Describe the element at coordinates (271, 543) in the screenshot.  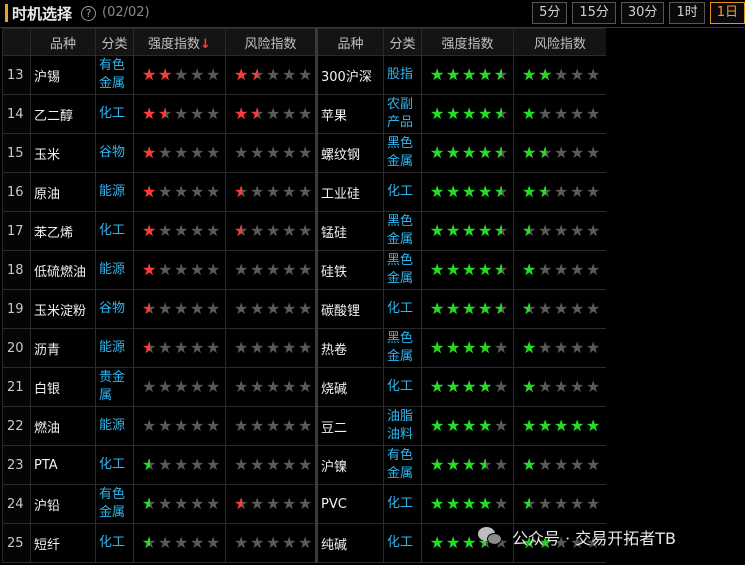
I see `risk-index: ★ ★ ★ ★ ★` at that location.